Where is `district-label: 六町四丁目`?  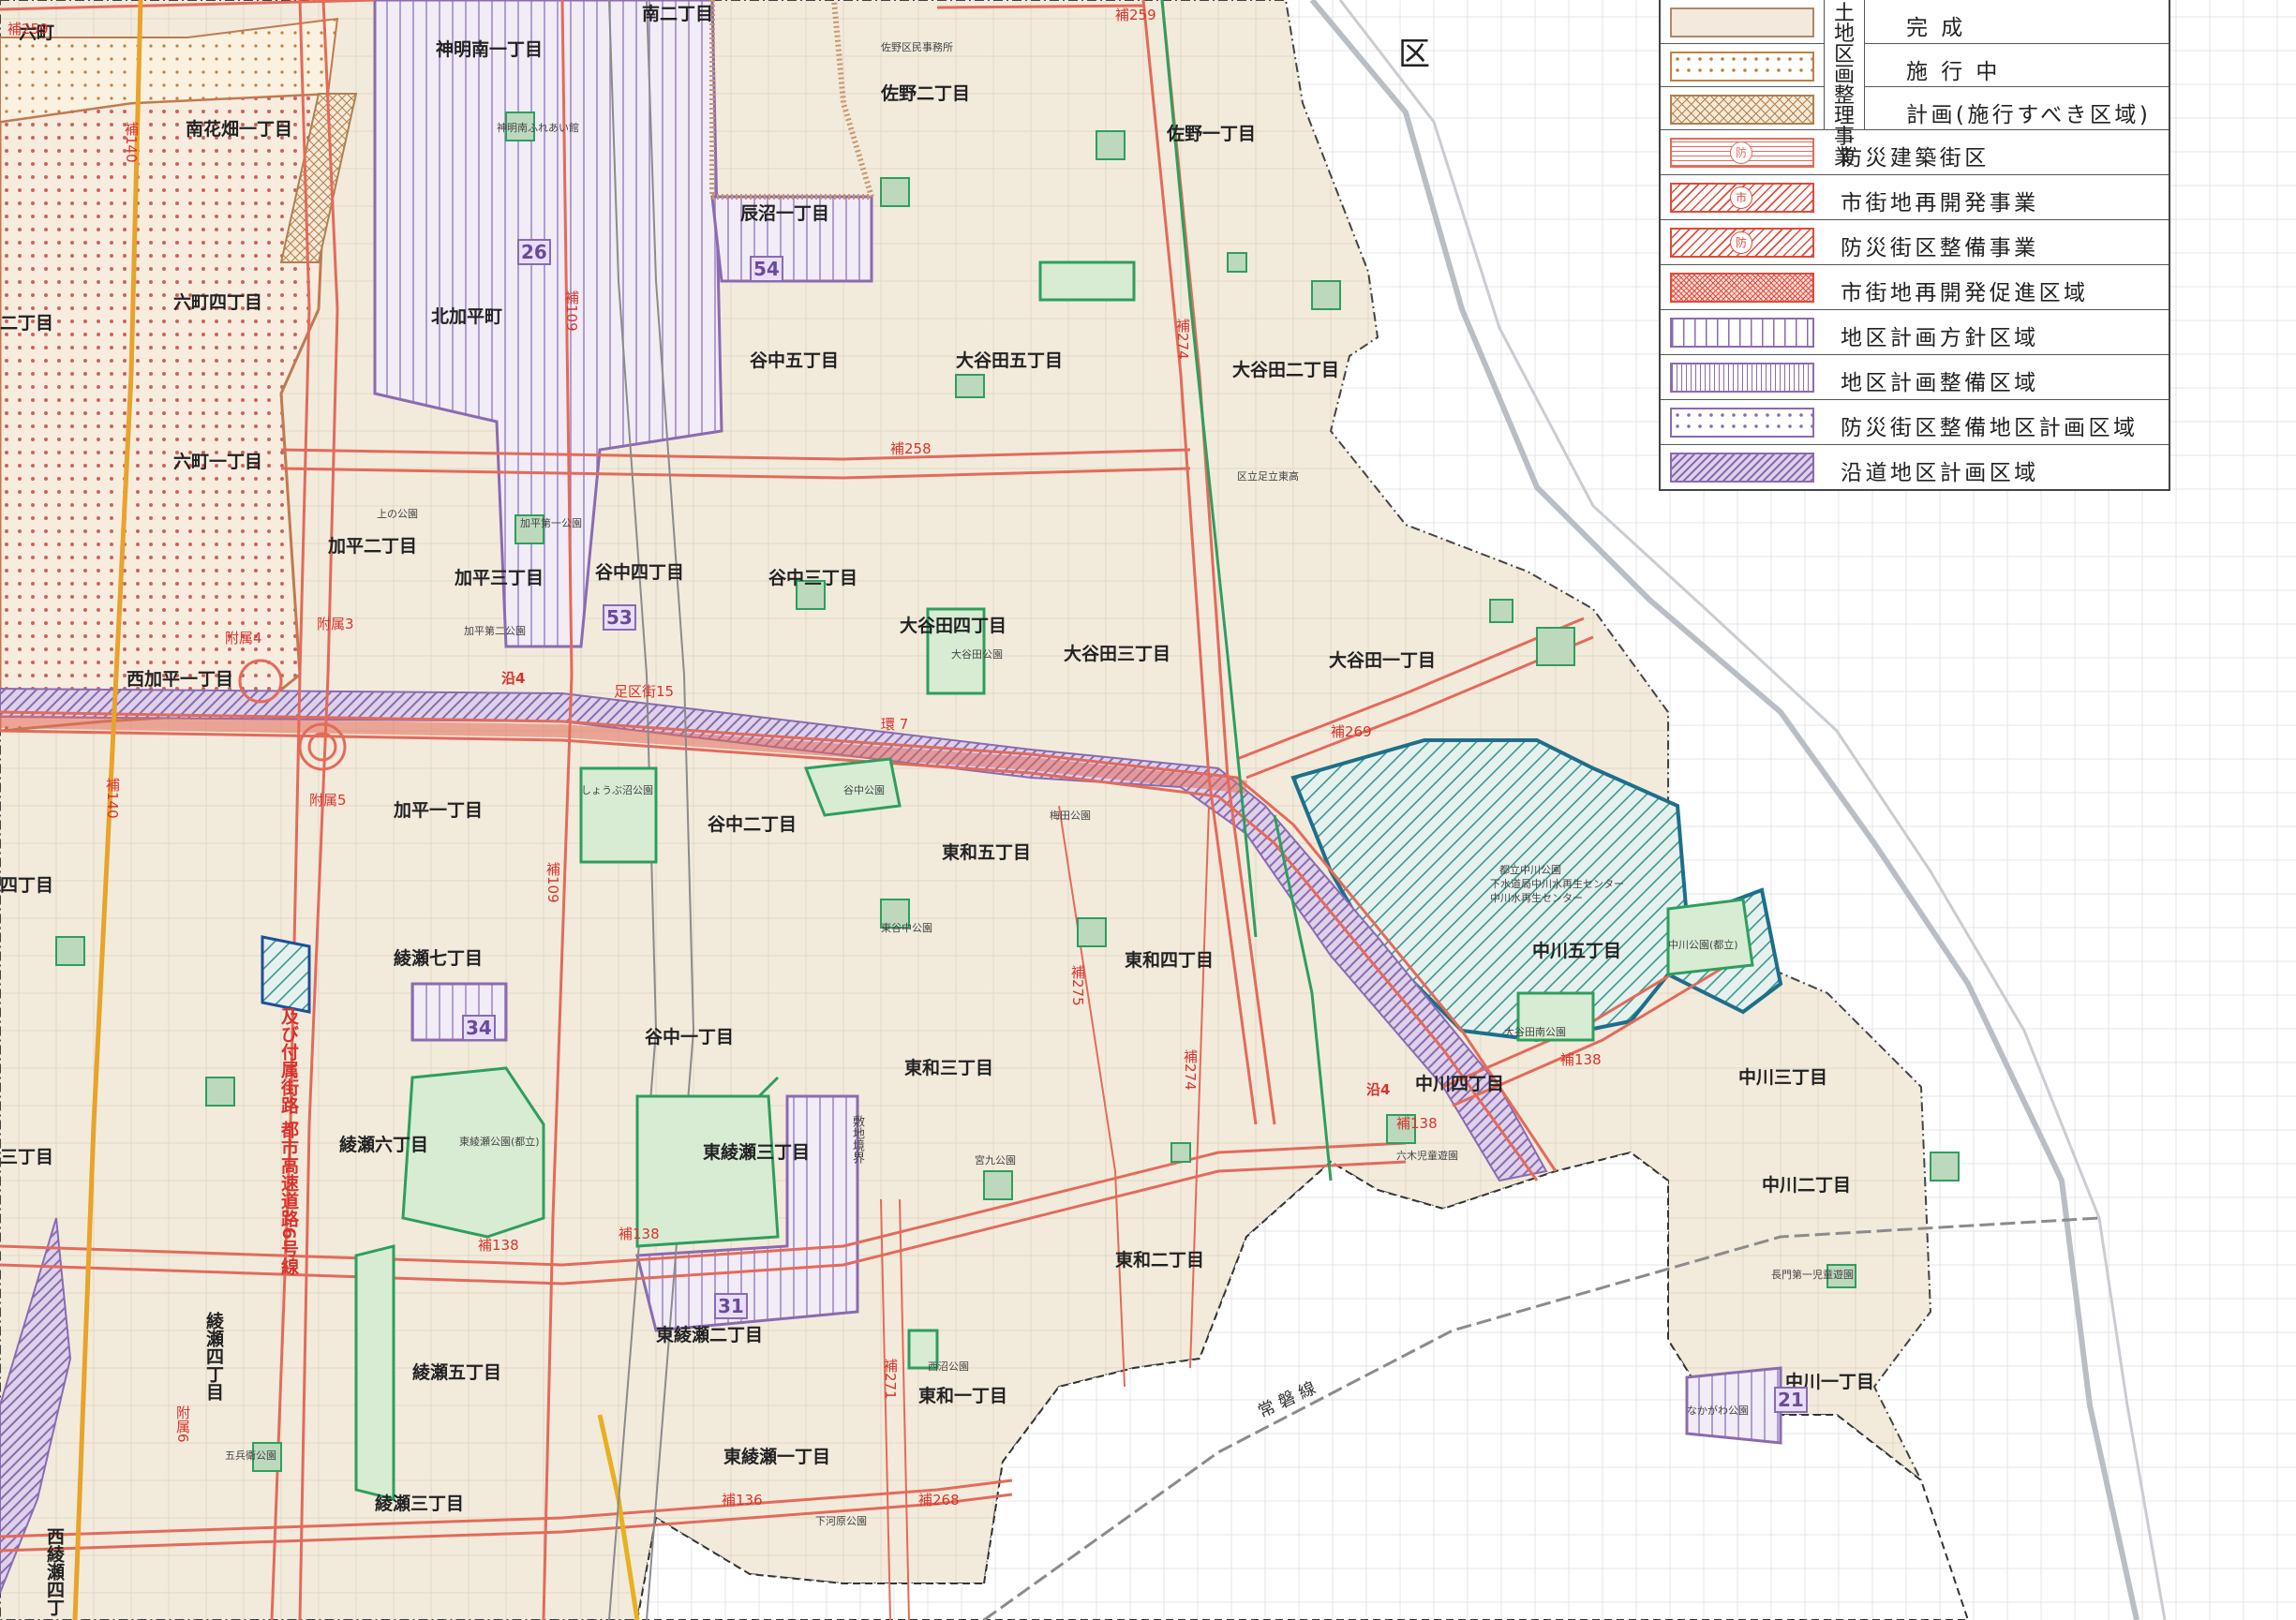
district-label: 六町四丁目 is located at coordinates (218, 302).